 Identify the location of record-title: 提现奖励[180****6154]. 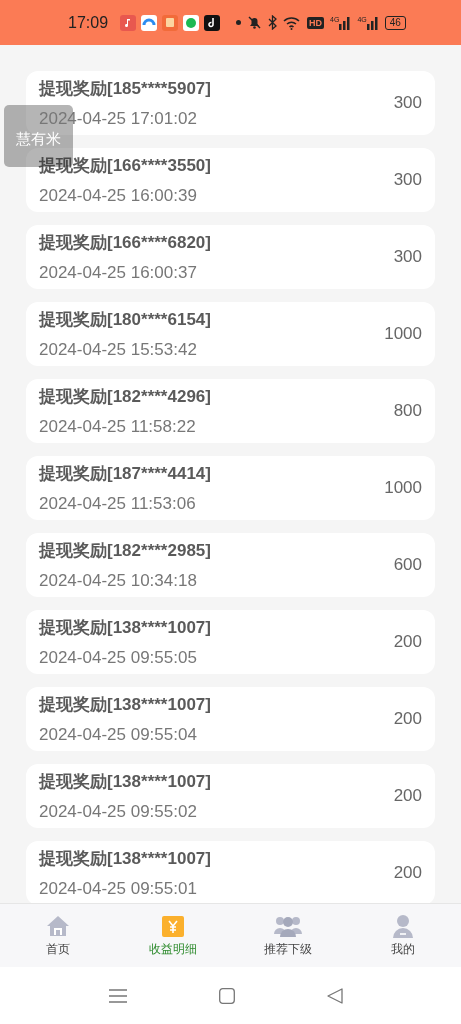
(125, 320).